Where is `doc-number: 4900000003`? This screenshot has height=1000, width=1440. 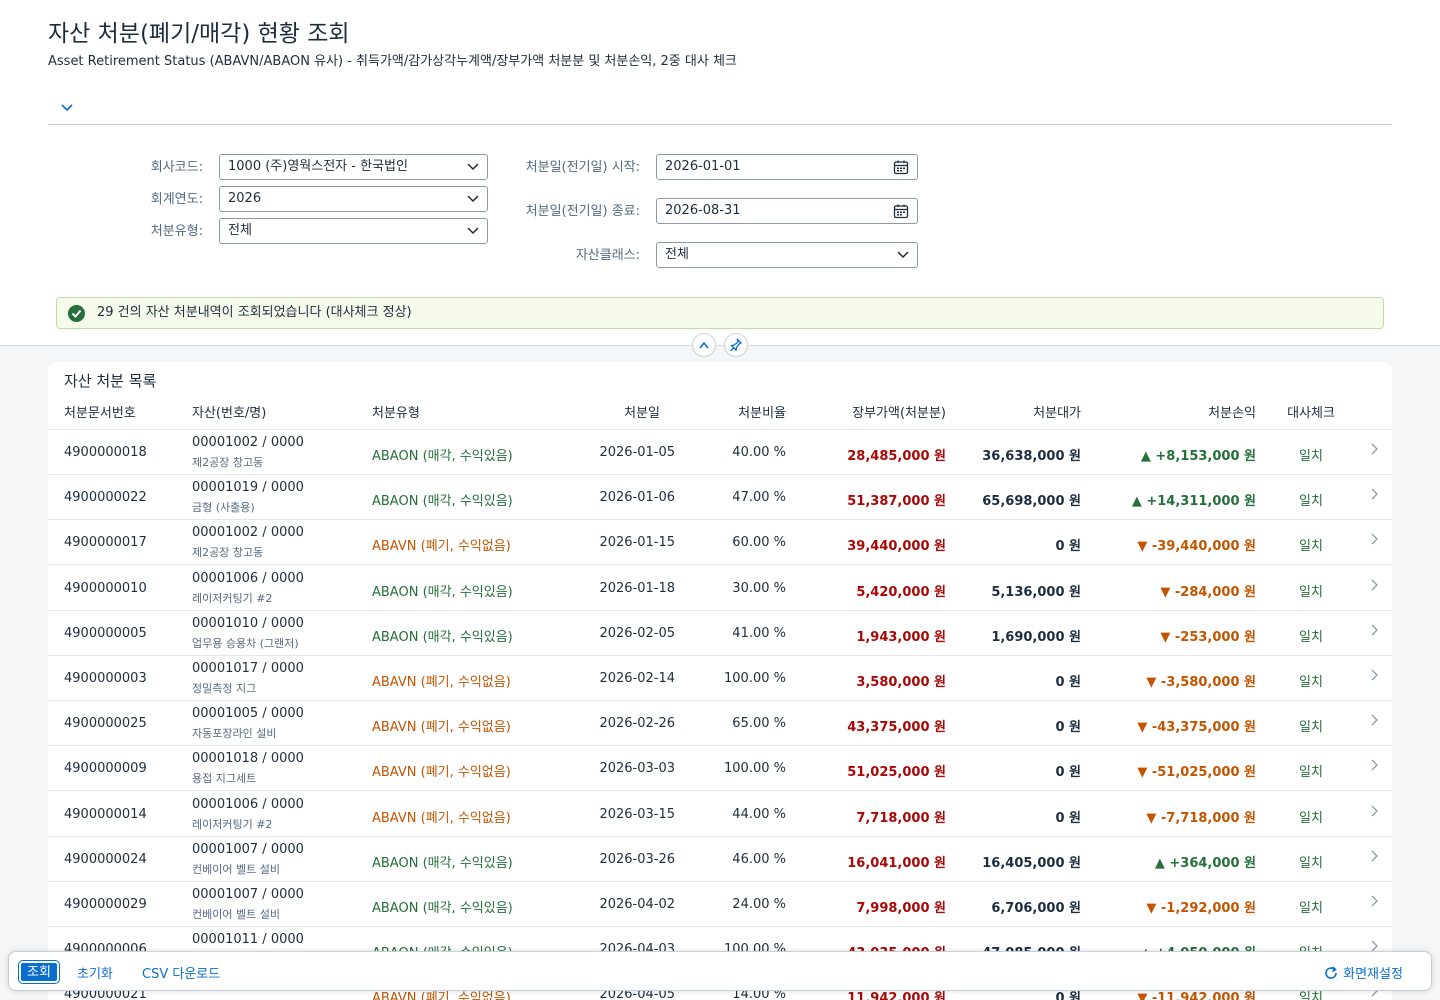
doc-number: 4900000003 is located at coordinates (105, 678).